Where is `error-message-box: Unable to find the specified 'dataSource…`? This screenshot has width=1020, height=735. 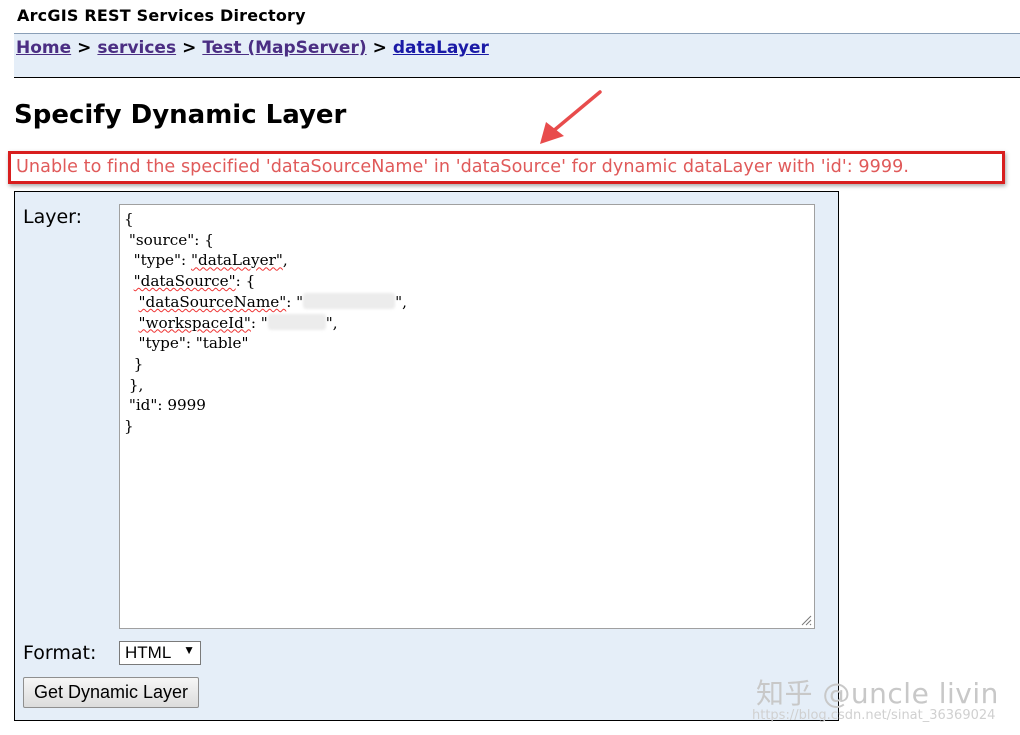 error-message-box: Unable to find the specified 'dataSource… is located at coordinates (506, 167).